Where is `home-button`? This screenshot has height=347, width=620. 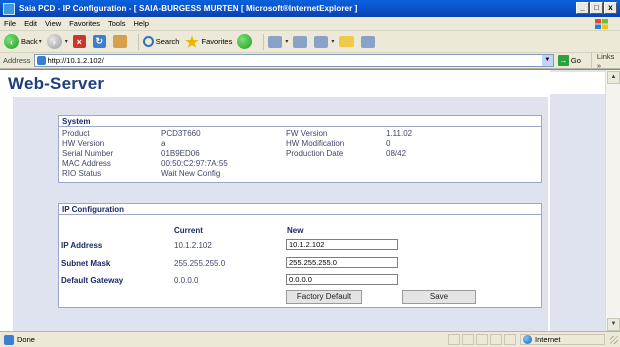
home-button is located at coordinates (120, 41).